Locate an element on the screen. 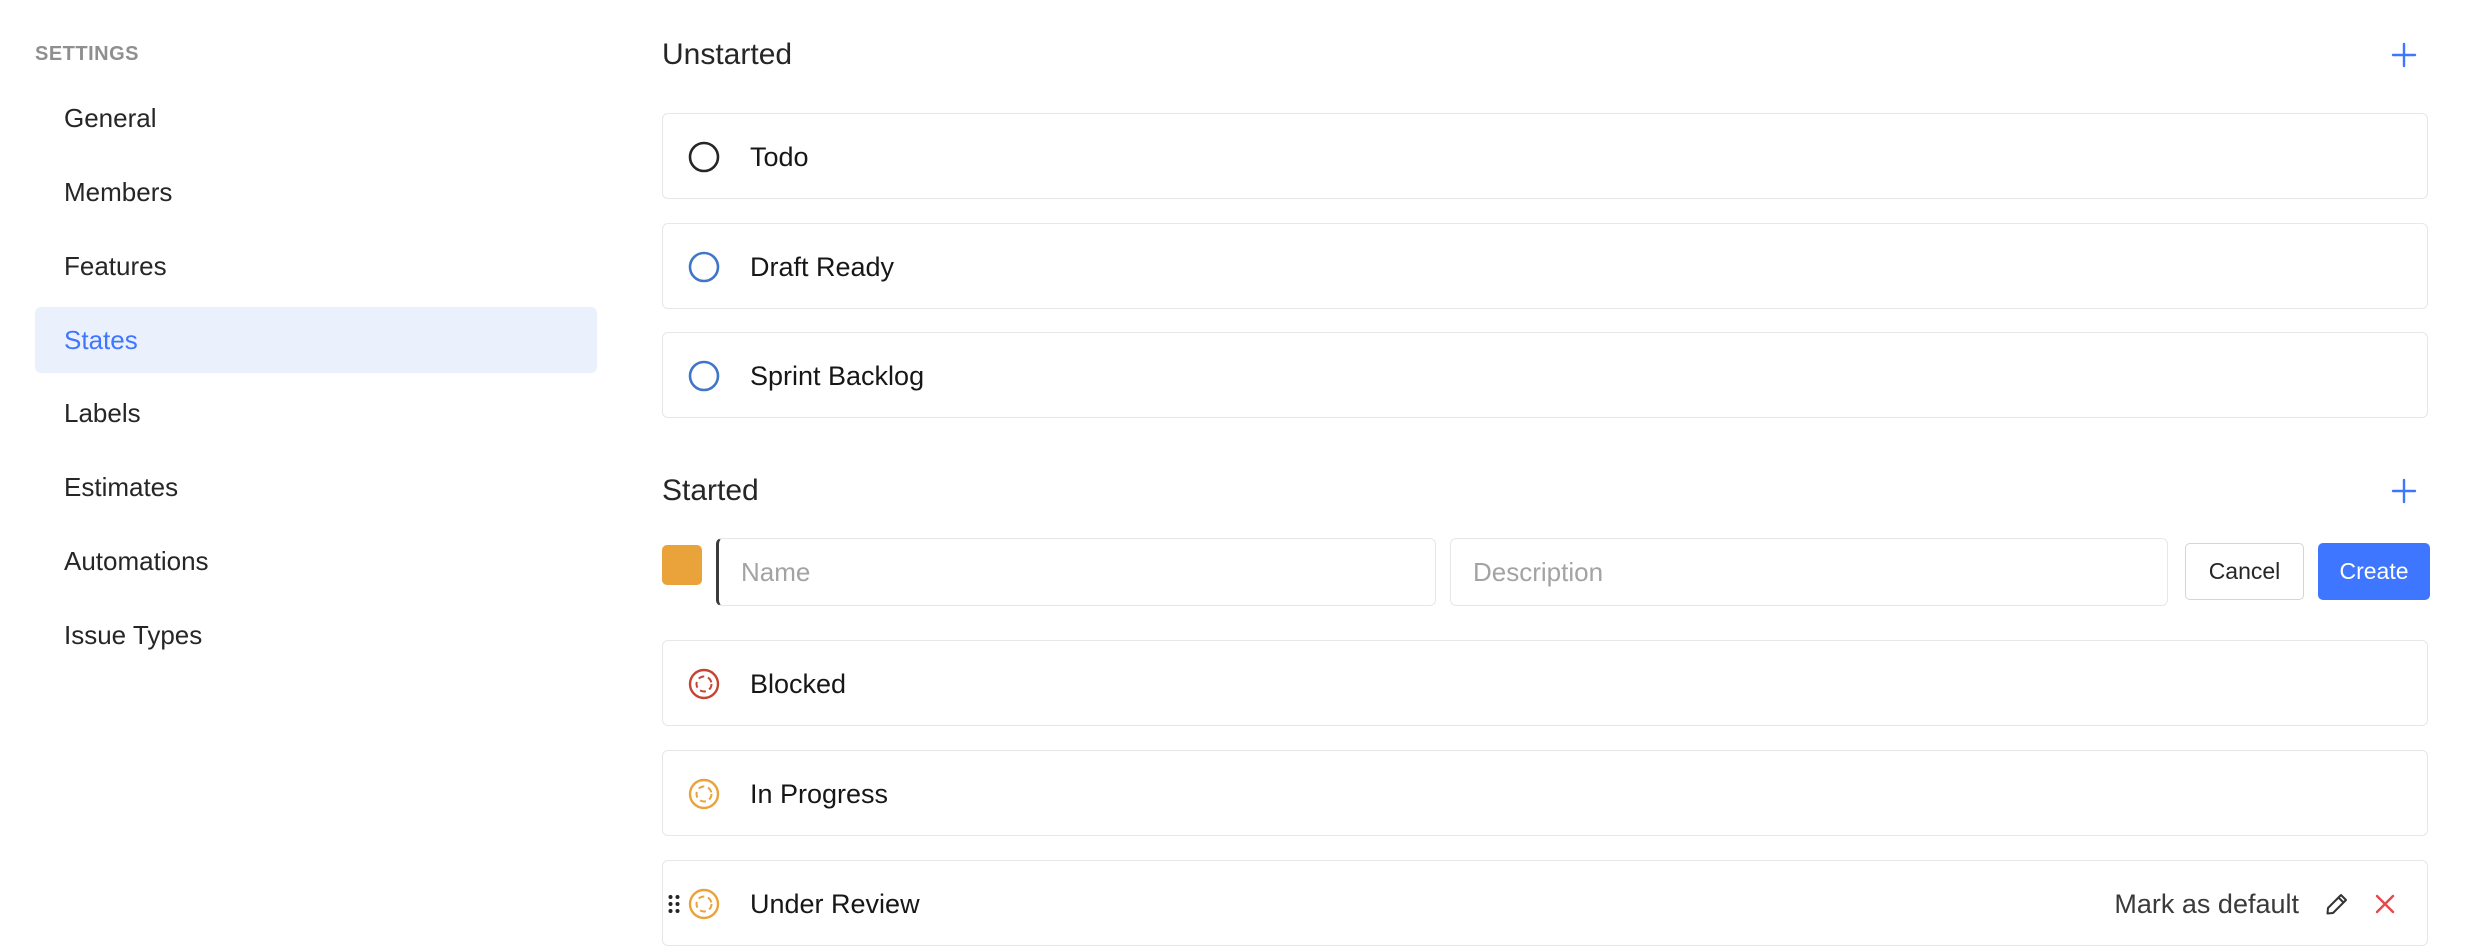  mark-as-default-button: Mark as default is located at coordinates (2206, 904).